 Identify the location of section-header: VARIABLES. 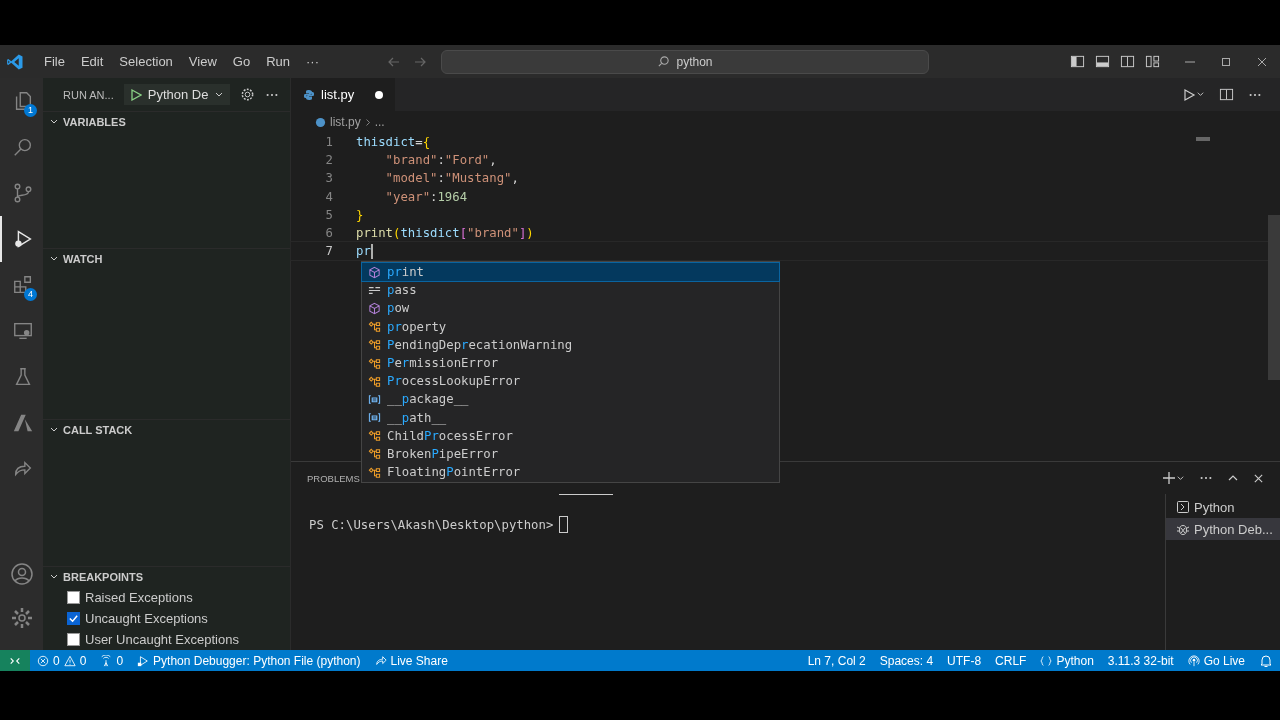
(166, 121).